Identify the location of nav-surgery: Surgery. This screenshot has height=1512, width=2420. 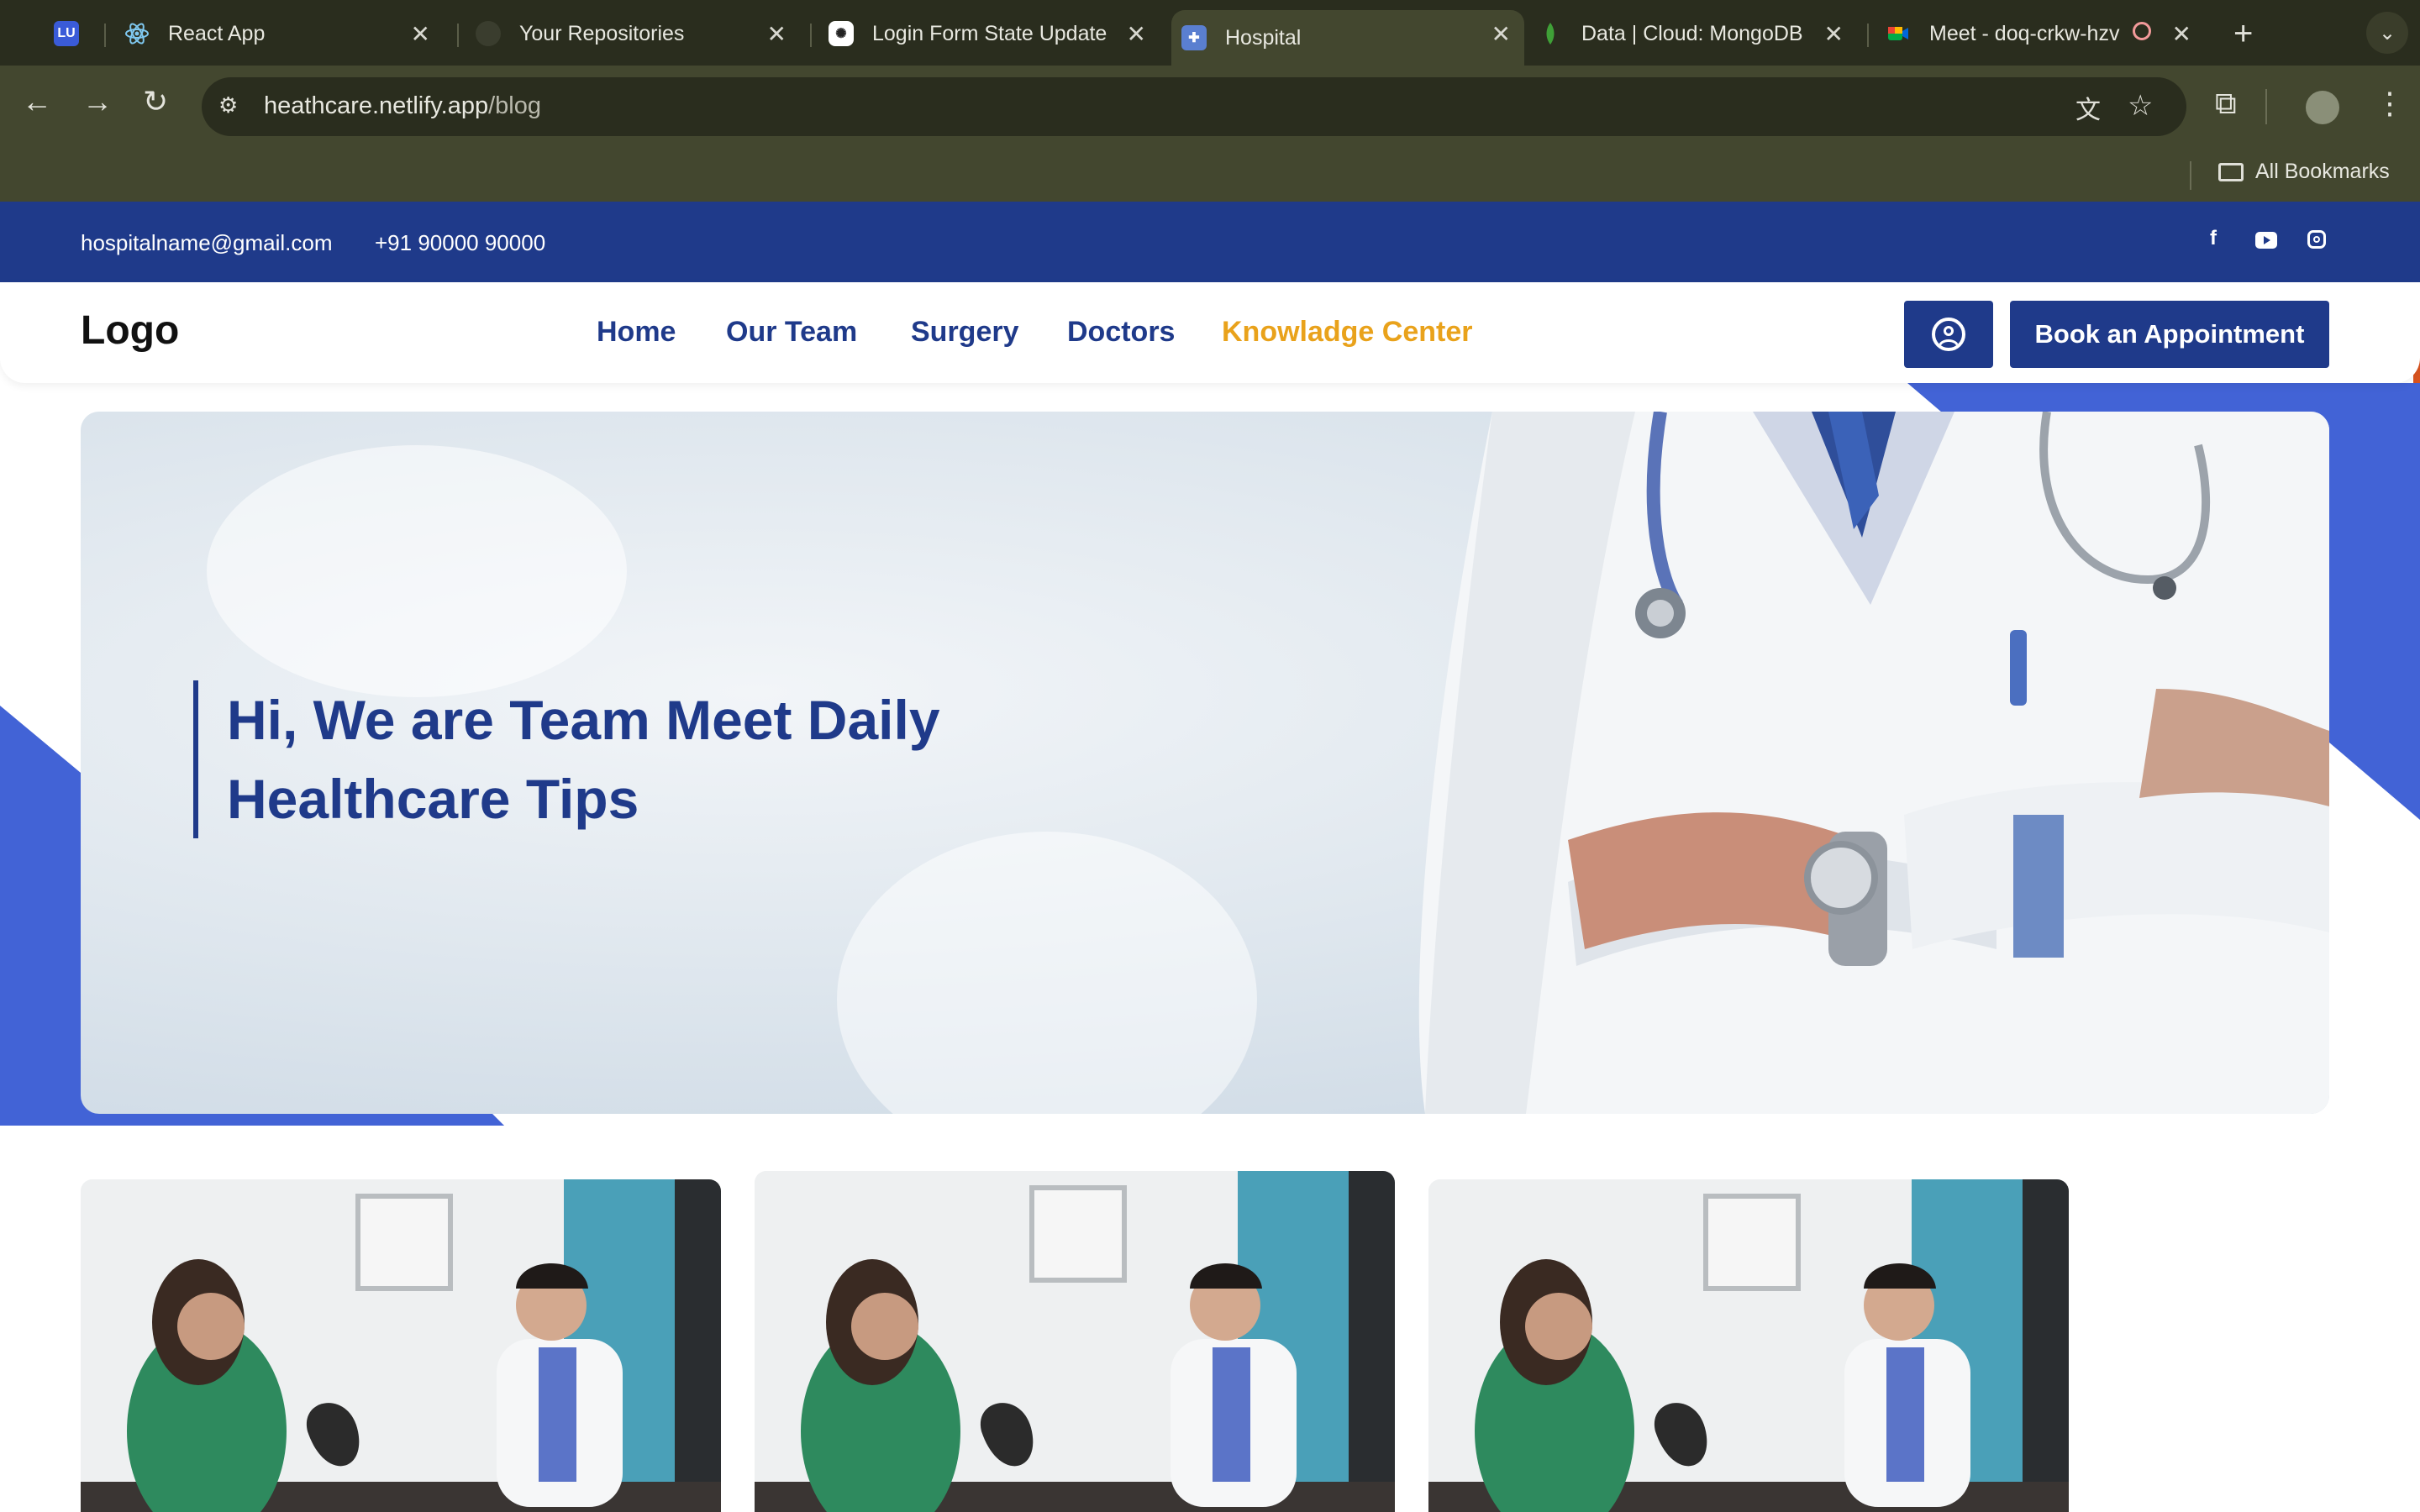
(965, 332).